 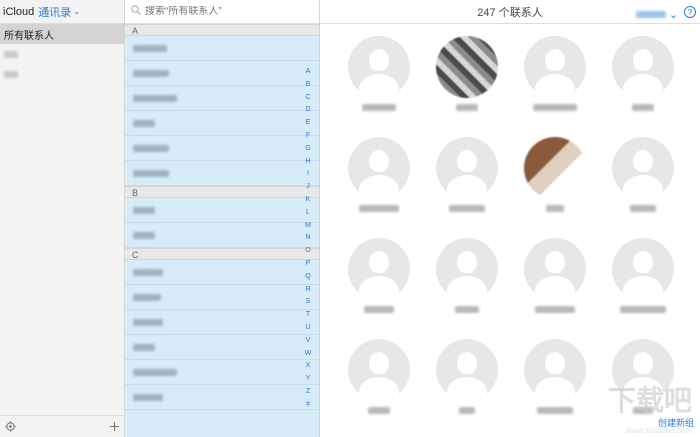 I want to click on index-letter: Z, so click(x=308, y=392).